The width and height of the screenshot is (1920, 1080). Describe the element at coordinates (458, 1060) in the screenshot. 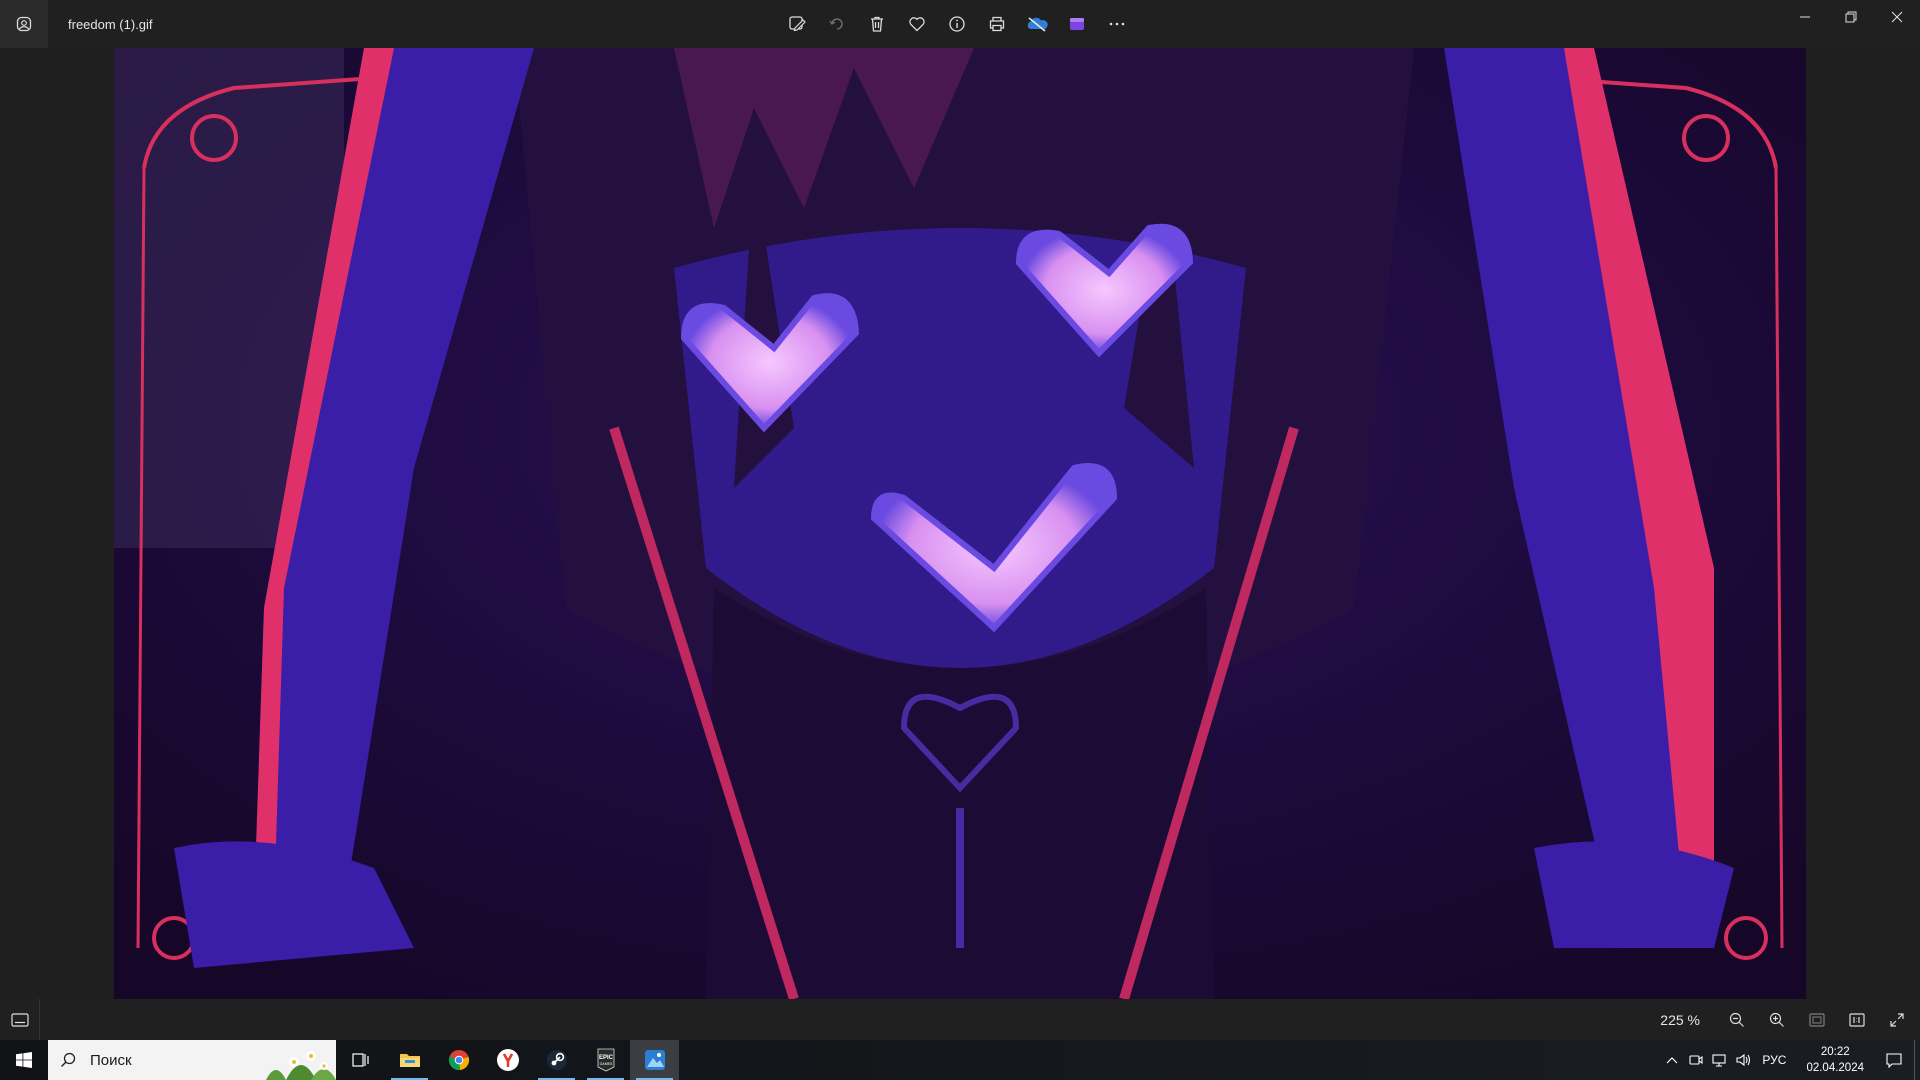

I see `chrome-icon` at that location.